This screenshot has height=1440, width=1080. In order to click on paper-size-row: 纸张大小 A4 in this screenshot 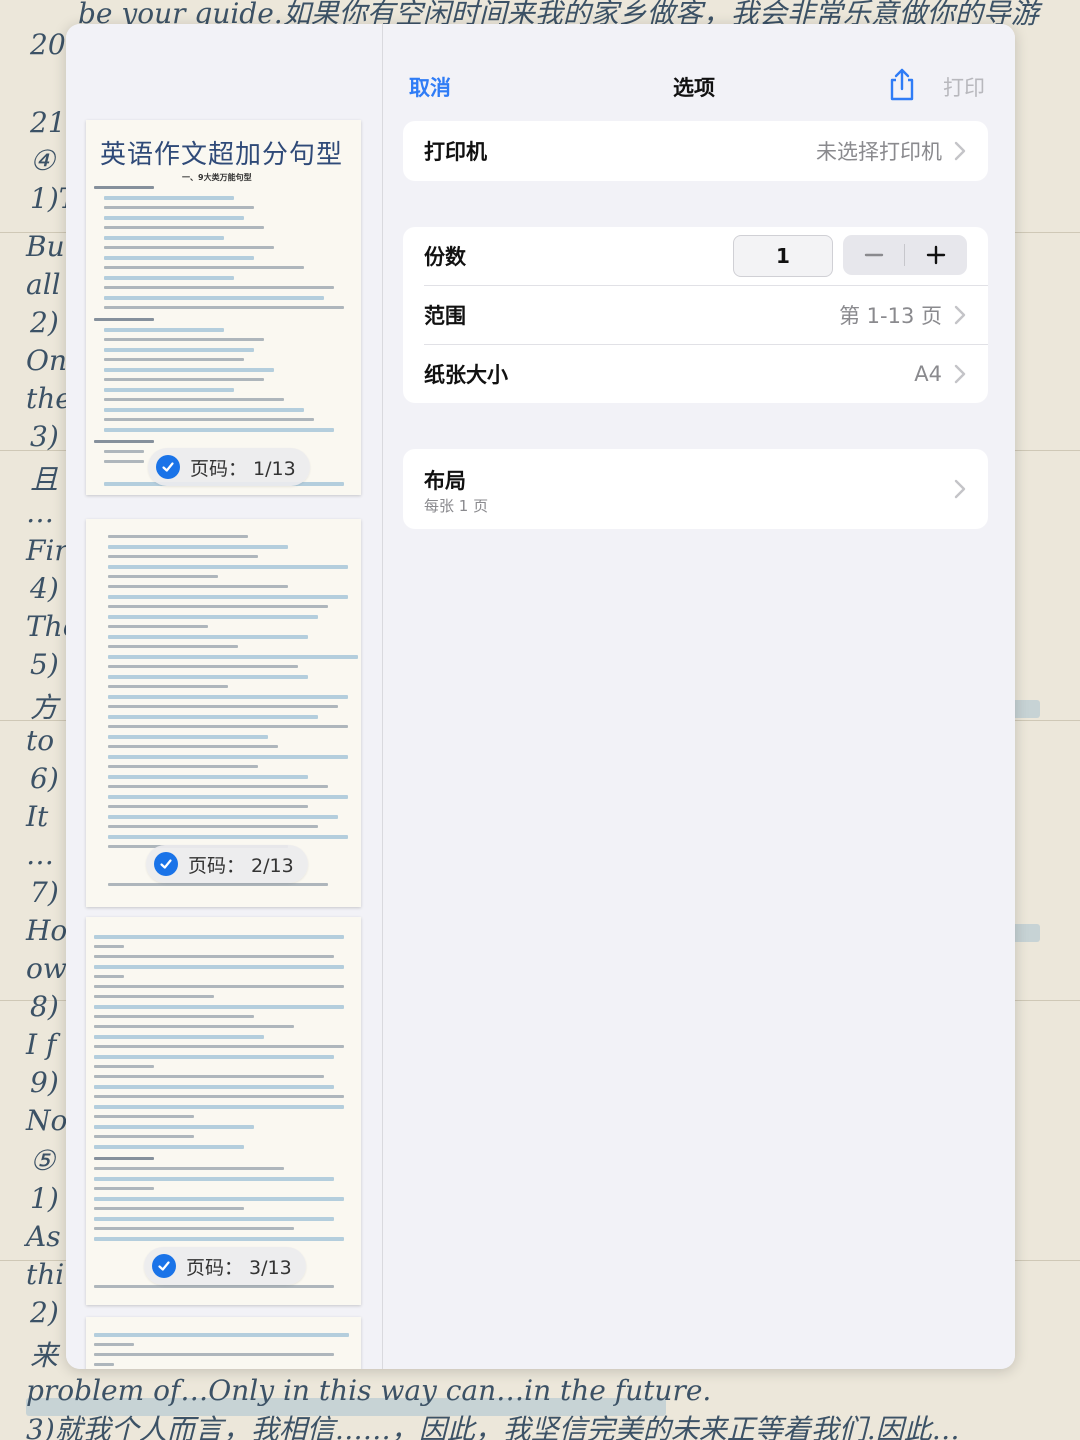, I will do `click(695, 374)`.